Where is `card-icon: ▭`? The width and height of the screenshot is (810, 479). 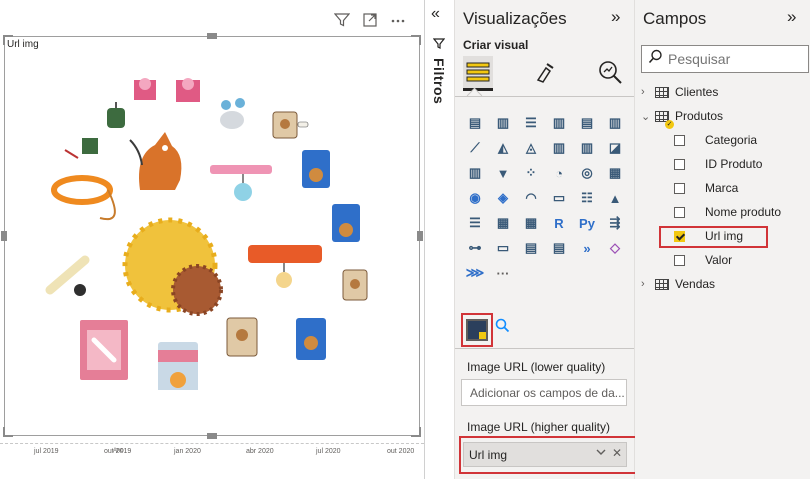
card-icon: ▭ is located at coordinates (559, 198).